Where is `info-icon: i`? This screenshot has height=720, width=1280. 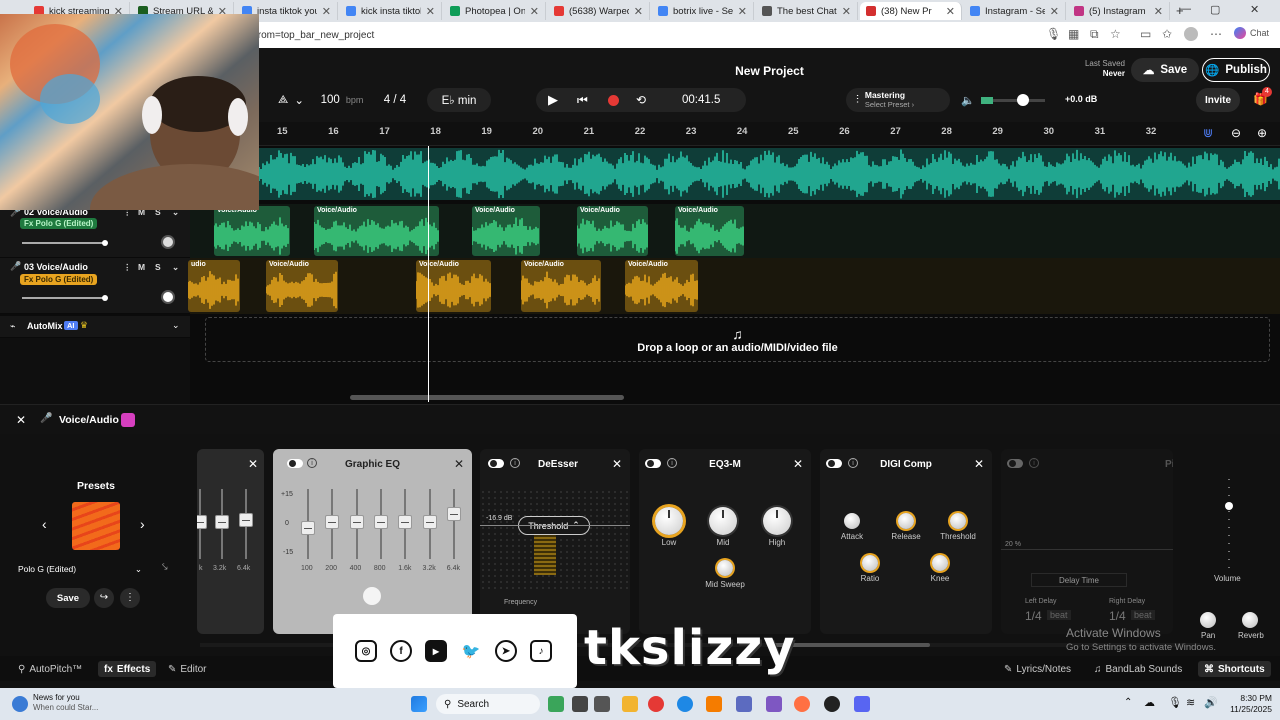 info-icon: i is located at coordinates (1034, 463).